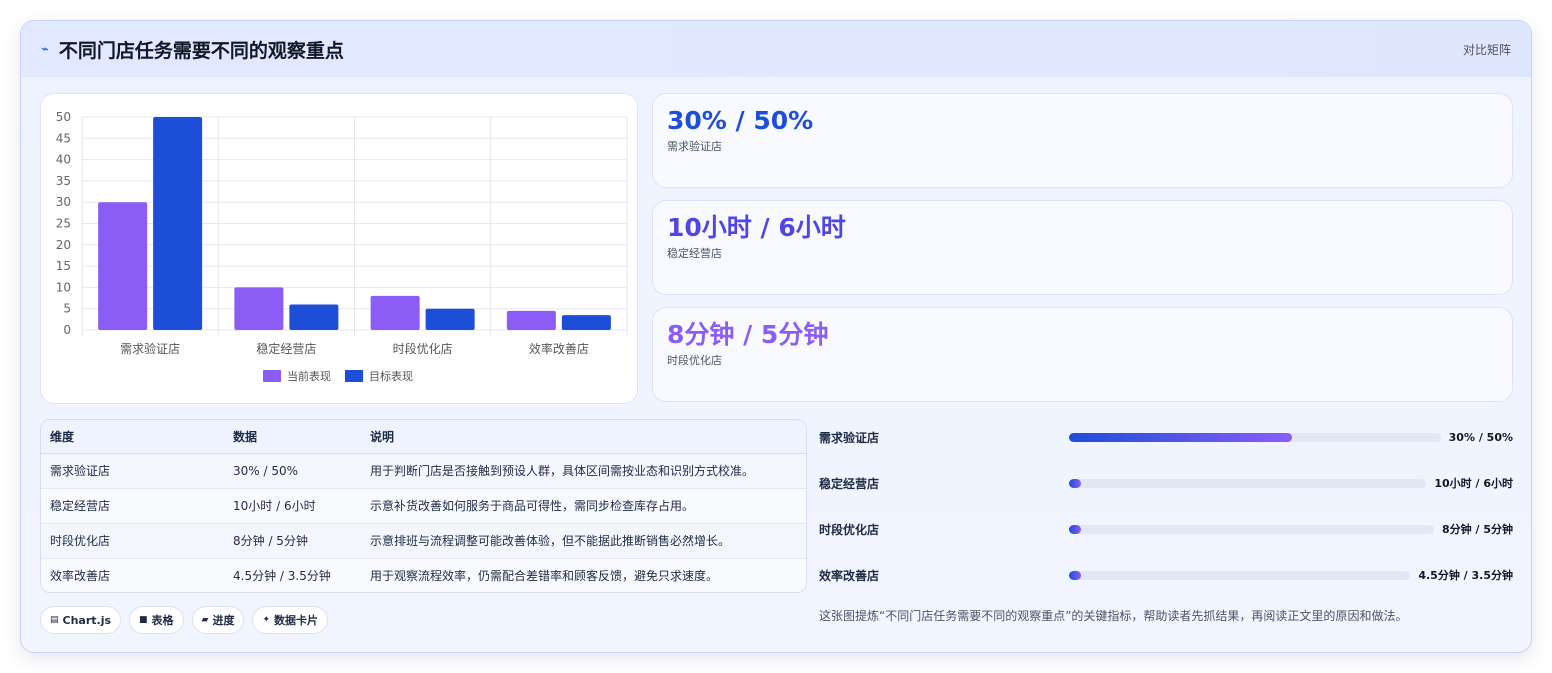 Image resolution: width=1552 pixels, height=673 pixels. I want to click on progress-value: 30% / 50%, so click(1480, 437).